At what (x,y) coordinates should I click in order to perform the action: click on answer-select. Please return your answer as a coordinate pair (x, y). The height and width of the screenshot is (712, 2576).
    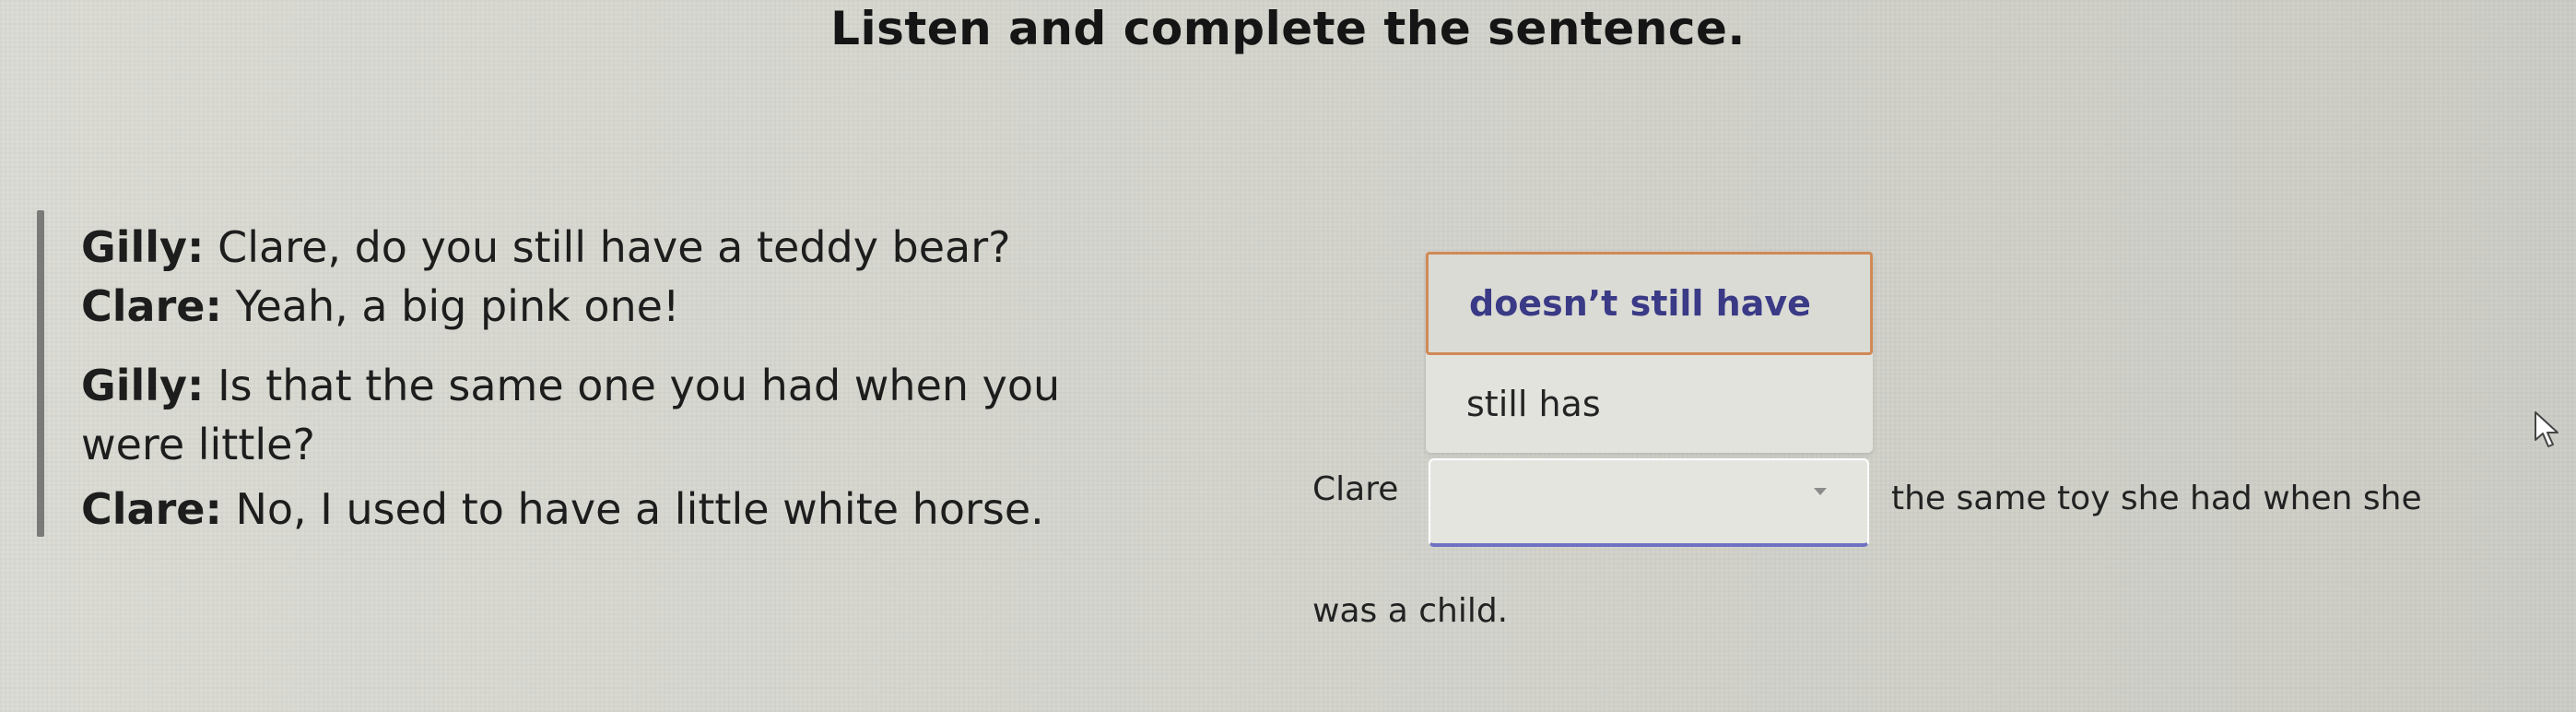
    Looking at the image, I should click on (1649, 502).